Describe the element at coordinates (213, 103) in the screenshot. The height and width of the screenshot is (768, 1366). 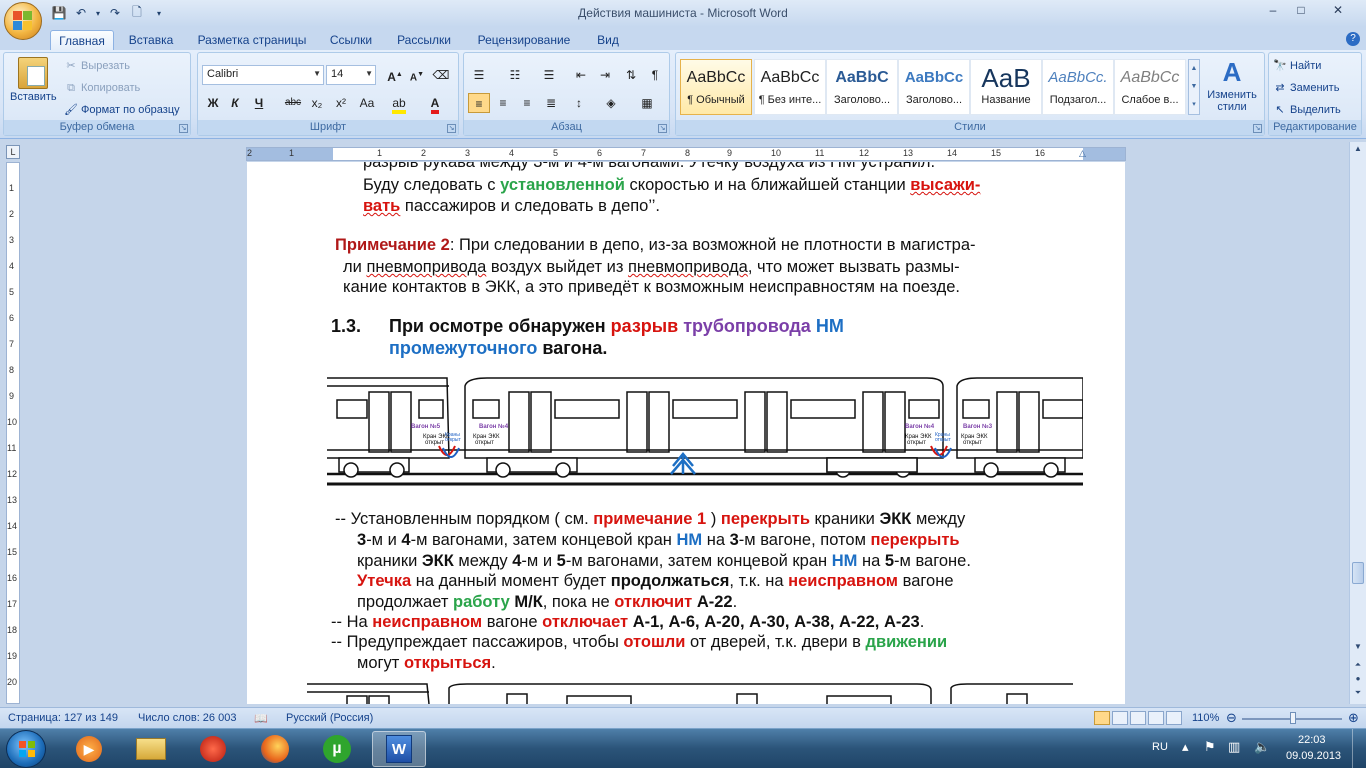
I see `bold-button: Ж` at that location.